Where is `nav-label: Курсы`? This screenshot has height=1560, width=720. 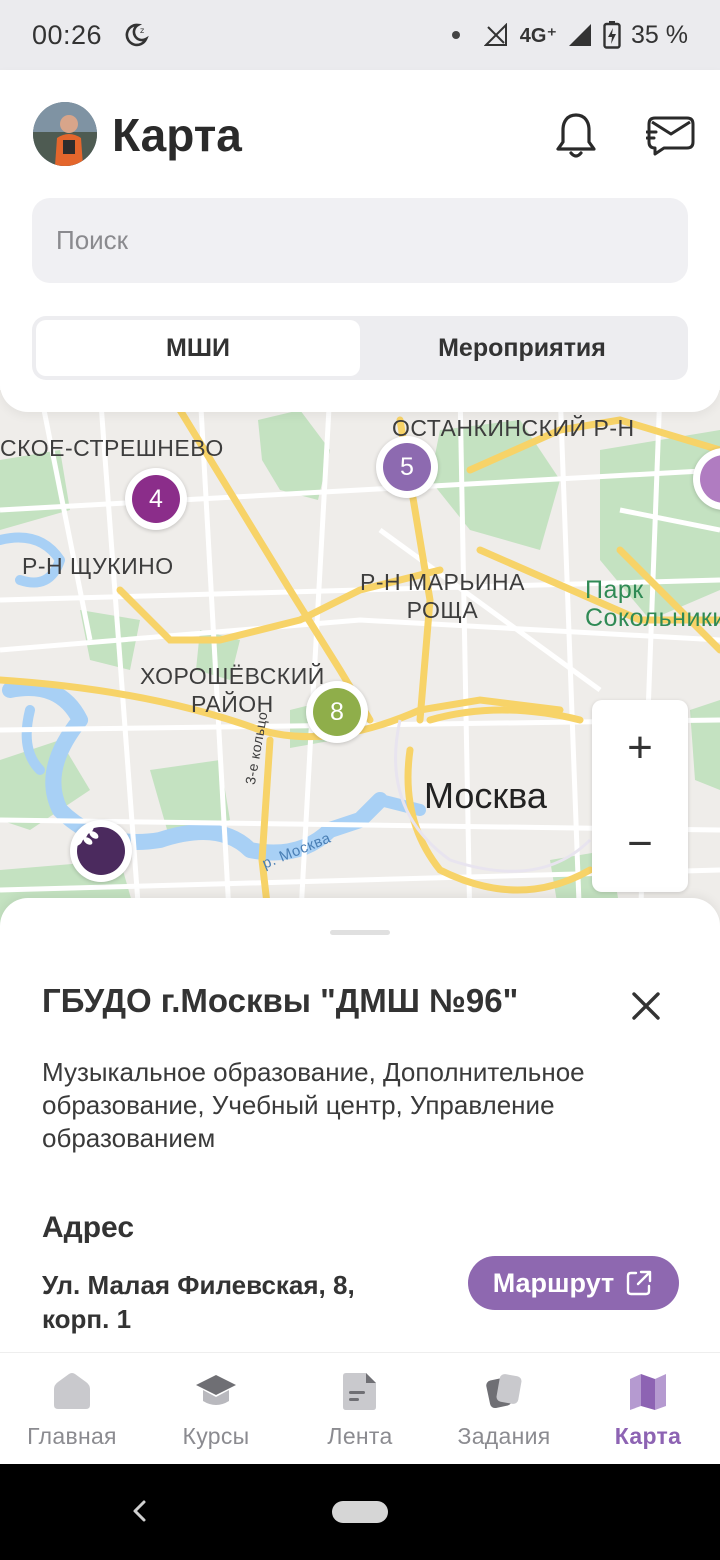 nav-label: Курсы is located at coordinates (216, 1436).